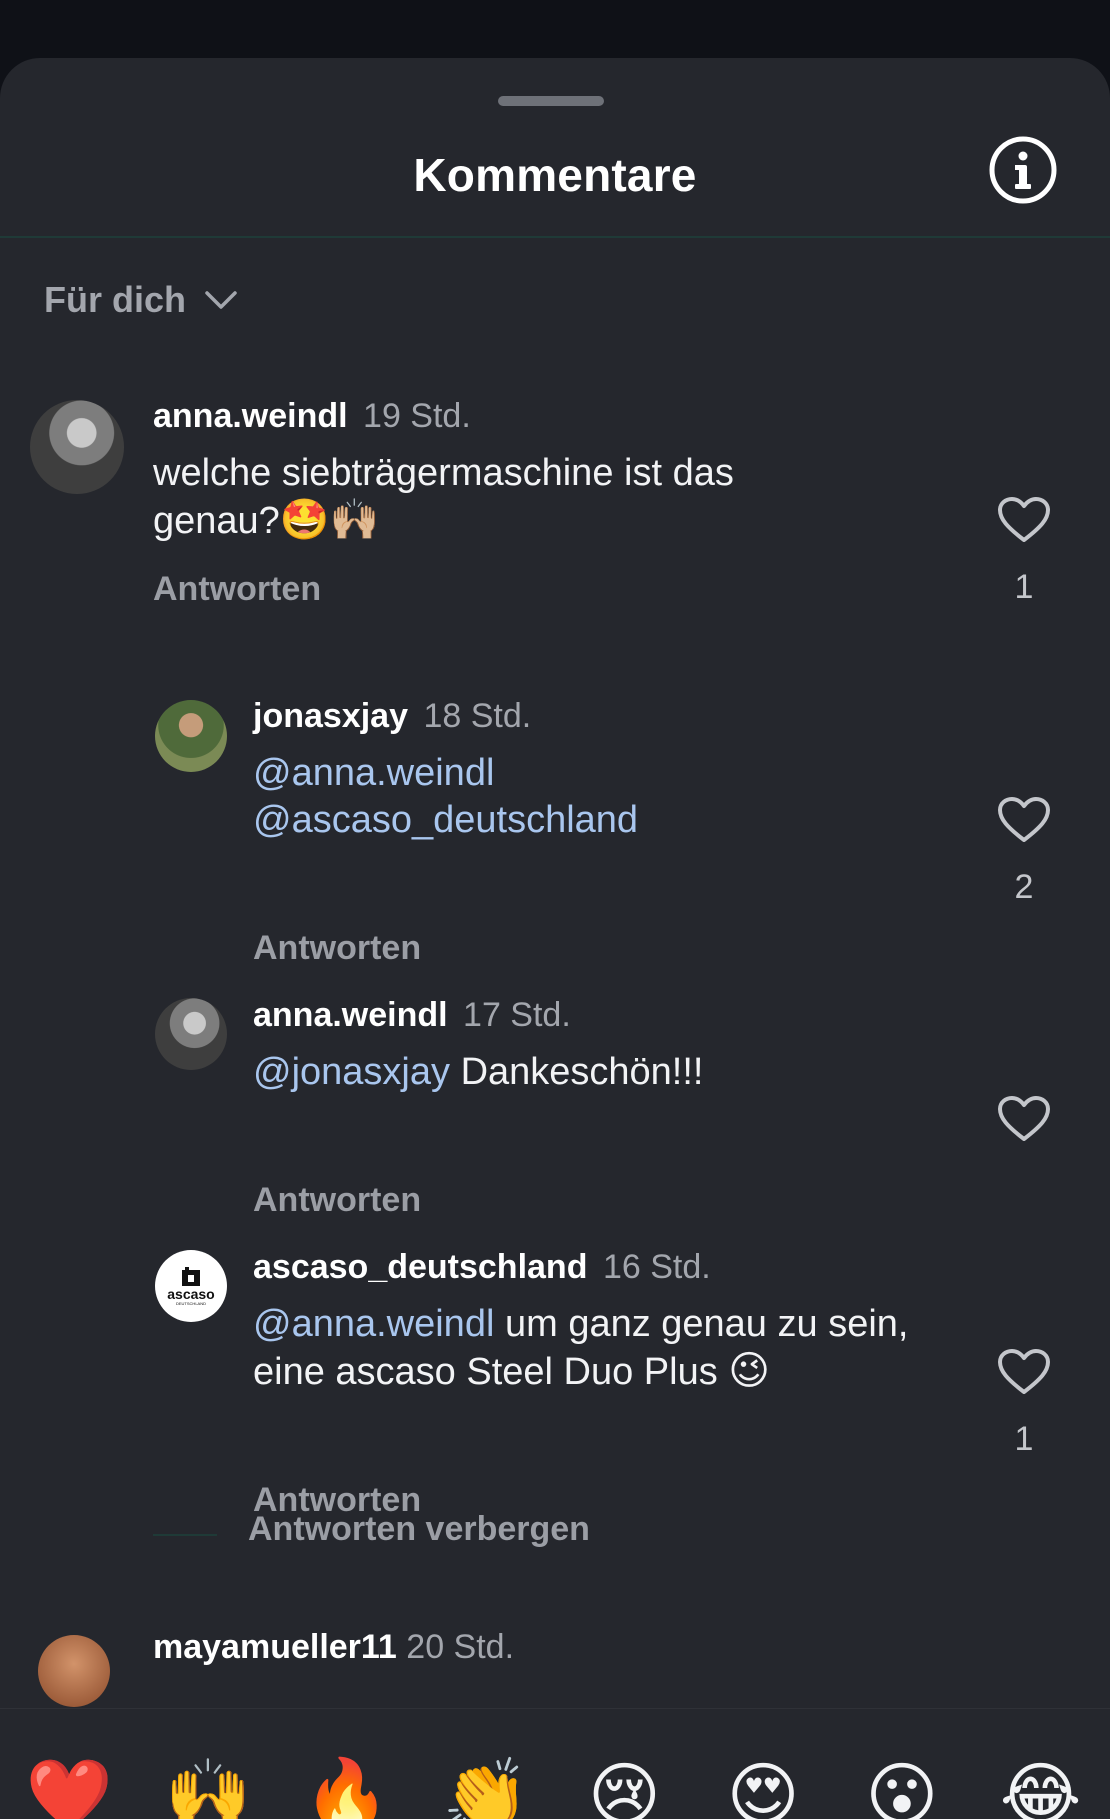  I want to click on comment-body: Dankeschön!!!, so click(582, 1072).